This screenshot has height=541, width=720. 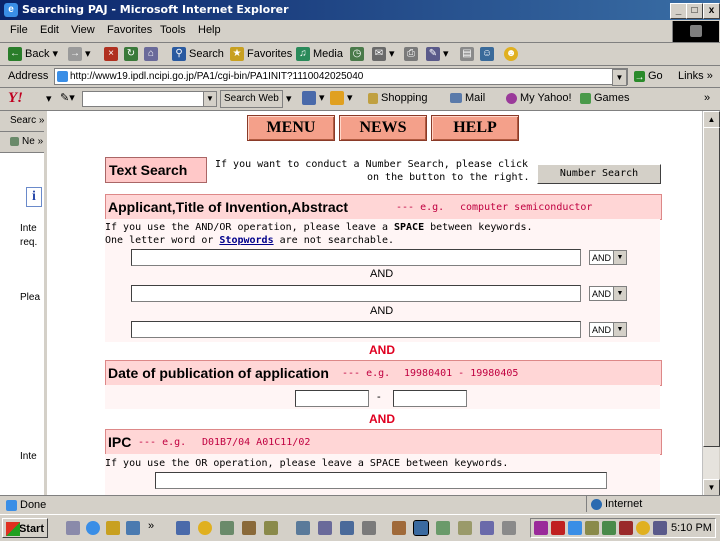 I want to click on outlook-icon, so click(x=113, y=528).